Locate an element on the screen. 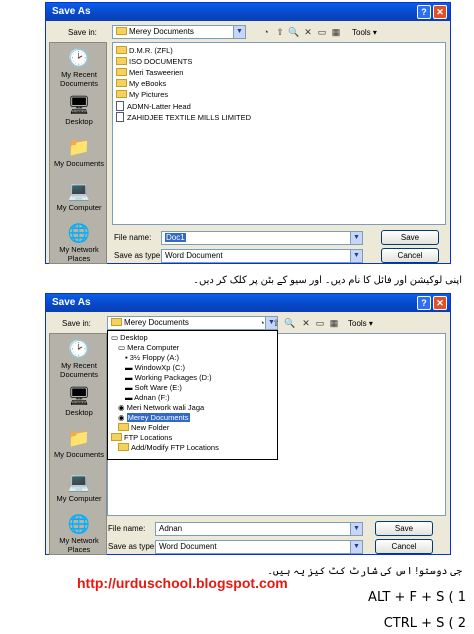  list-item: ADMN-Latter Head is located at coordinates (153, 106).